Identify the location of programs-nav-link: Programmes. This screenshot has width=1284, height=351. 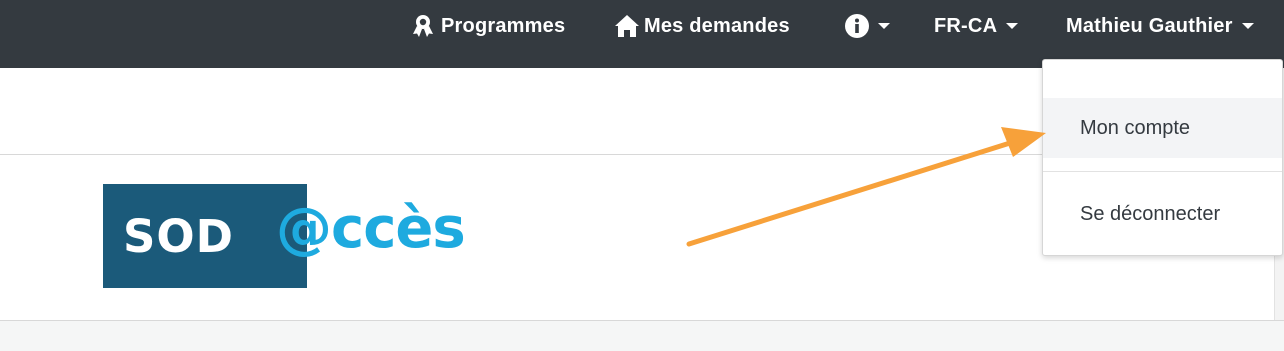
(487, 26).